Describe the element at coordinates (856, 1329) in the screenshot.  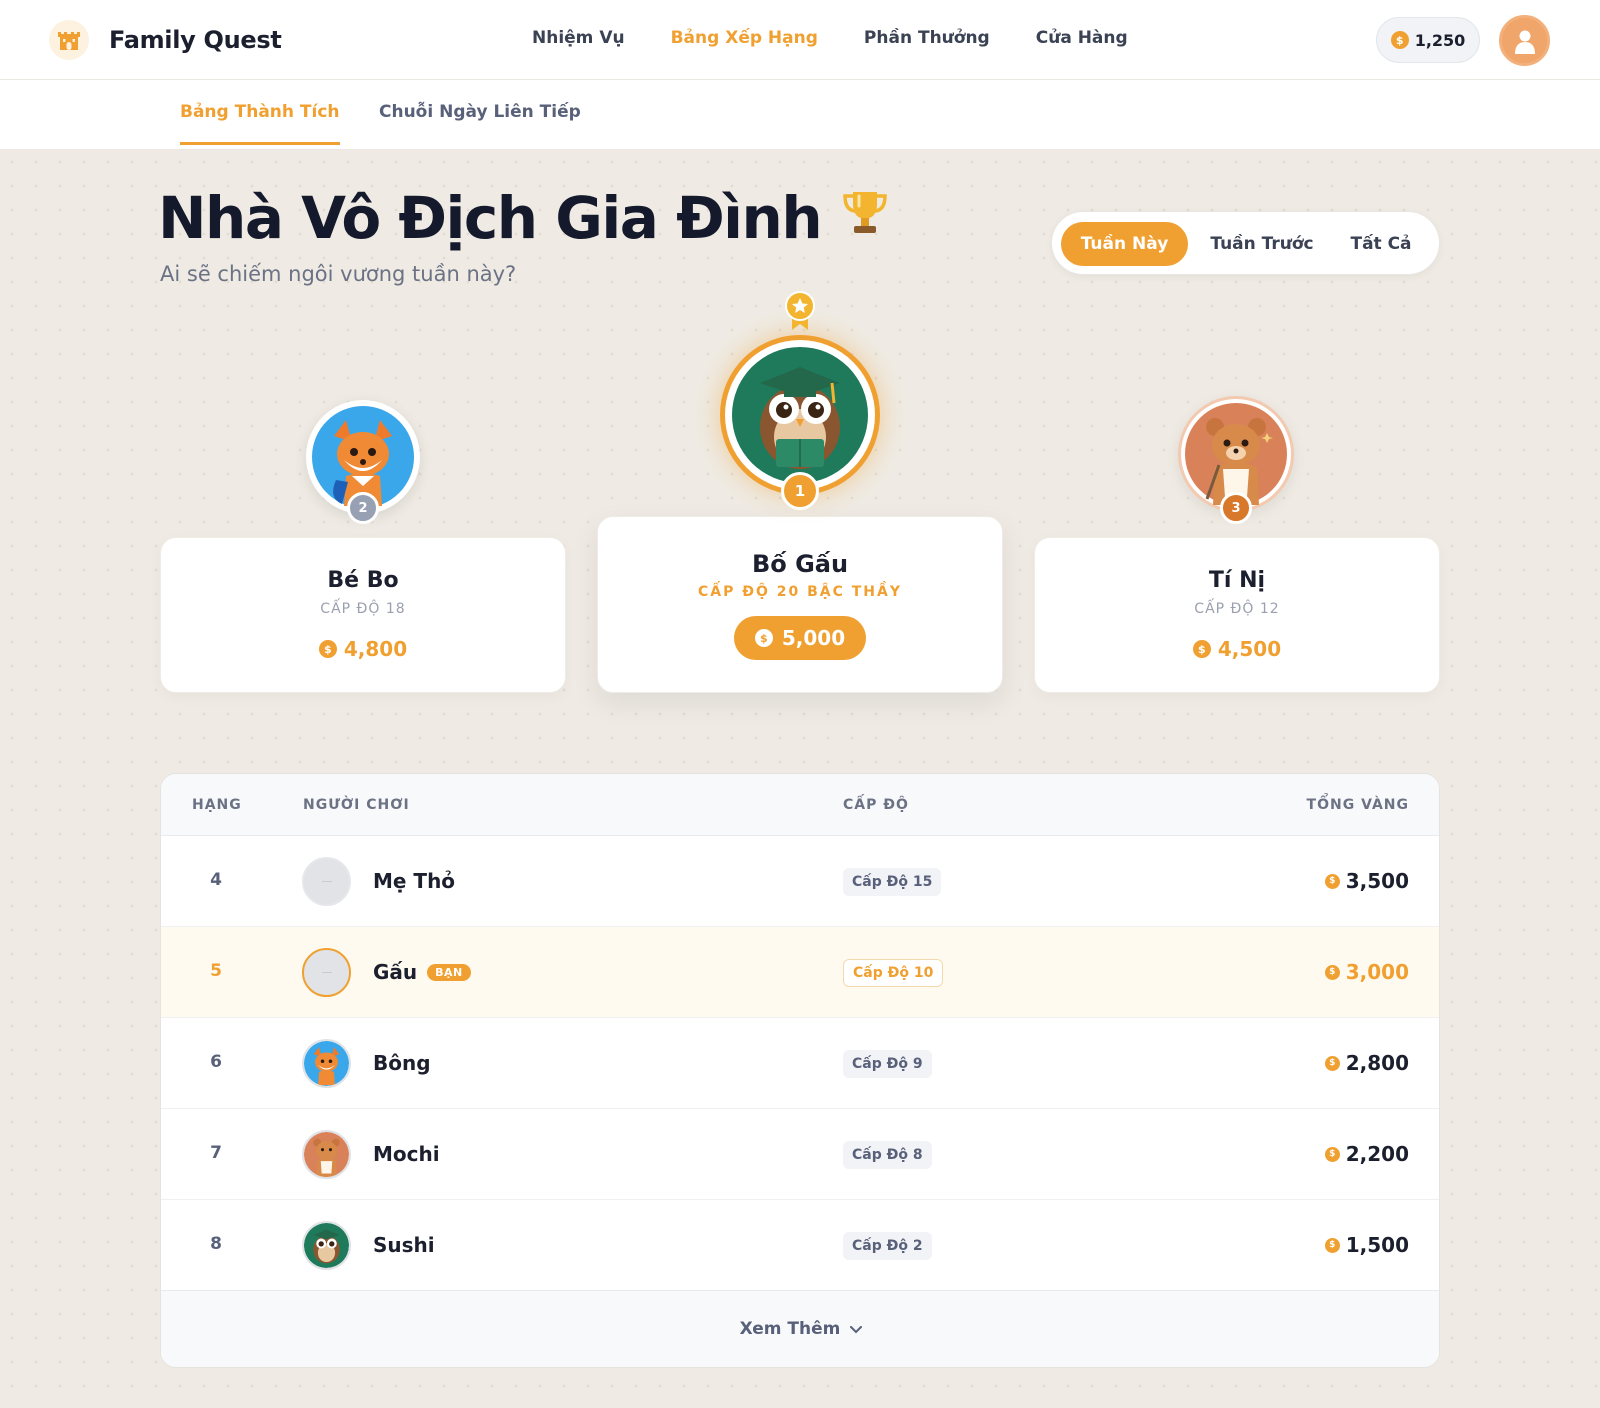
I see `chevron-down-icon` at that location.